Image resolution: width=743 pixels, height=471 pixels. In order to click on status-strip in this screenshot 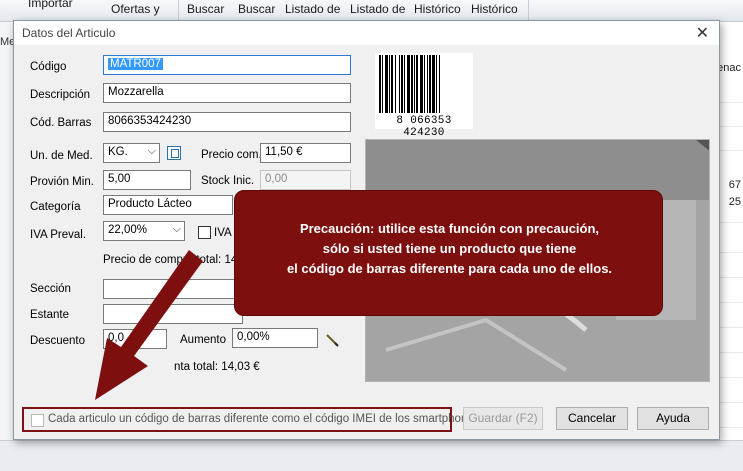, I will do `click(371, 455)`.